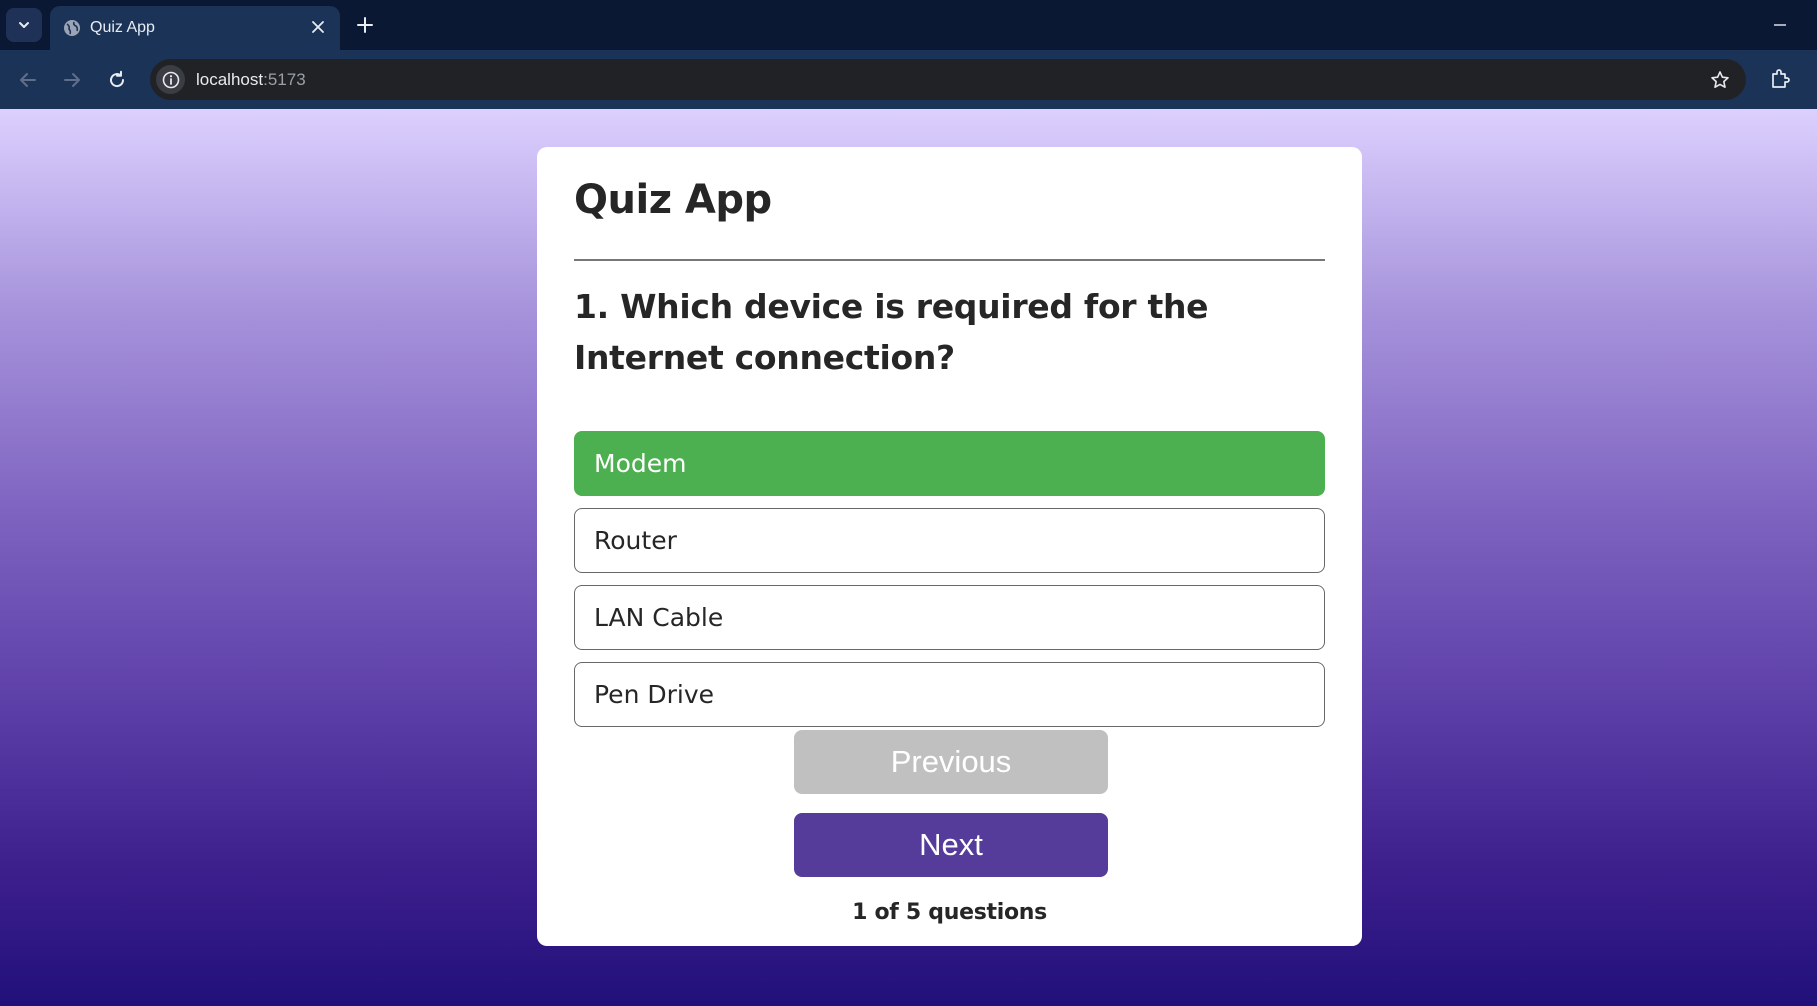 The width and height of the screenshot is (1817, 1006). I want to click on minimize-button, so click(1780, 25).